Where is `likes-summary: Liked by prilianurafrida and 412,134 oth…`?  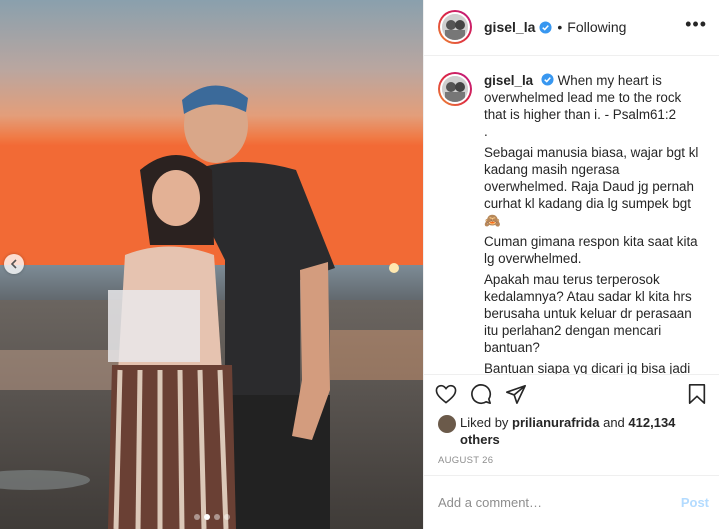
likes-summary: Liked by prilianurafrida and 412,134 oth… is located at coordinates (571, 431).